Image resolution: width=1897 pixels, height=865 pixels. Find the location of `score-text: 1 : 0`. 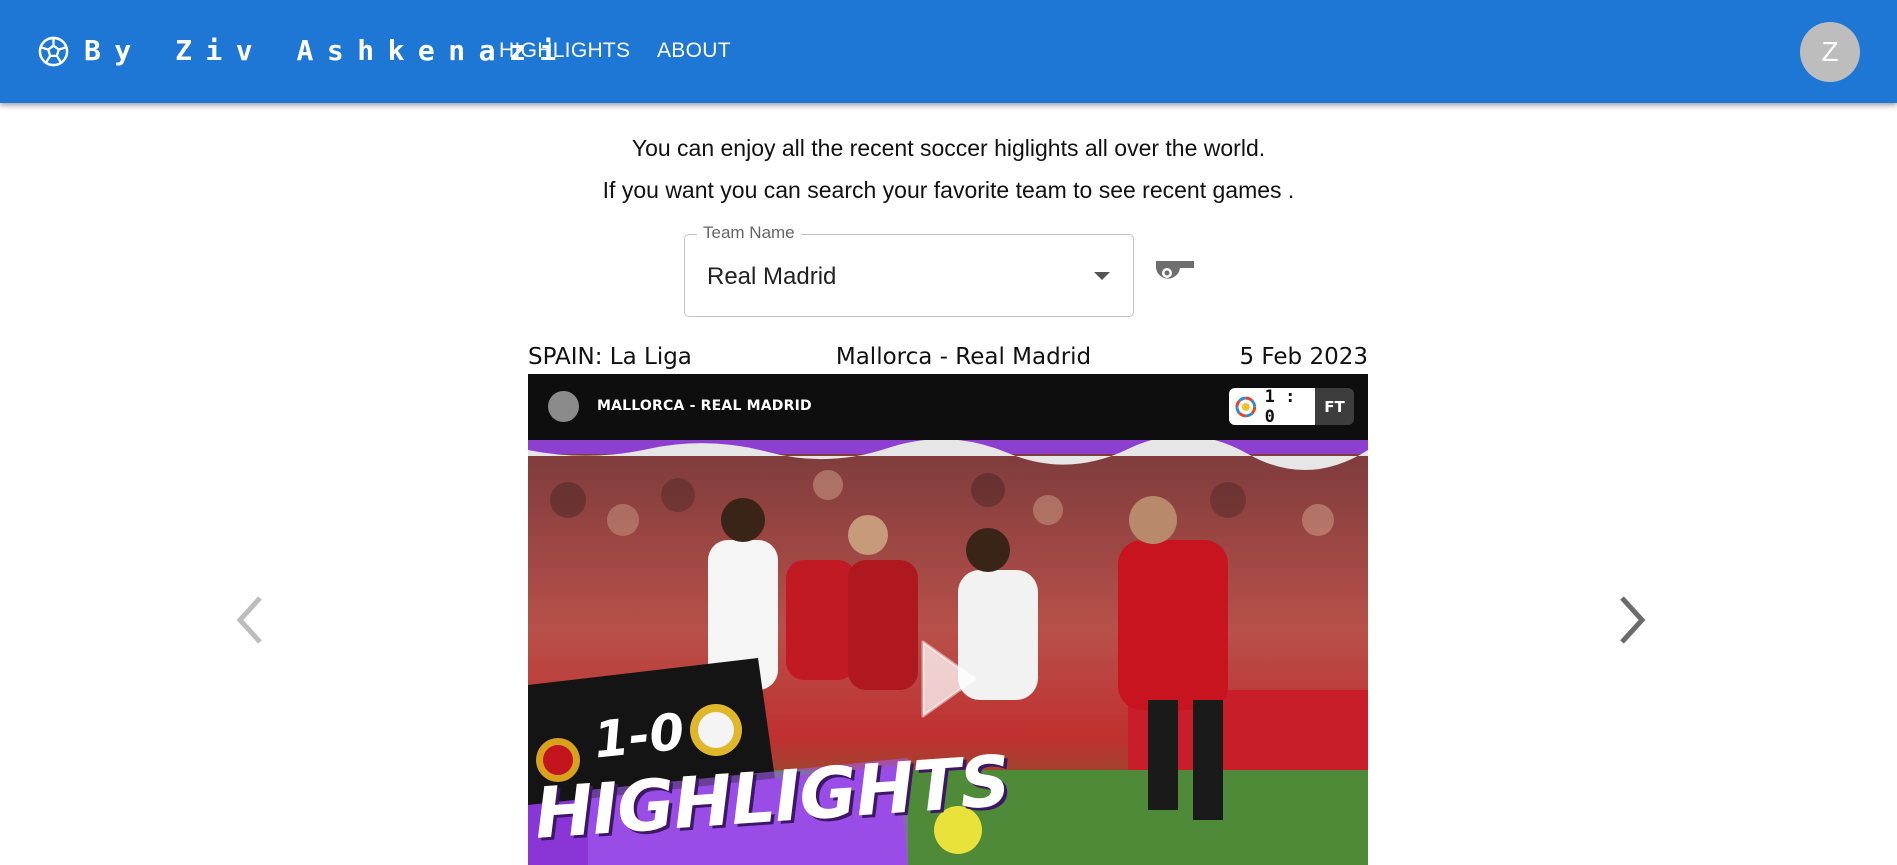

score-text: 1 : 0 is located at coordinates (1280, 406).